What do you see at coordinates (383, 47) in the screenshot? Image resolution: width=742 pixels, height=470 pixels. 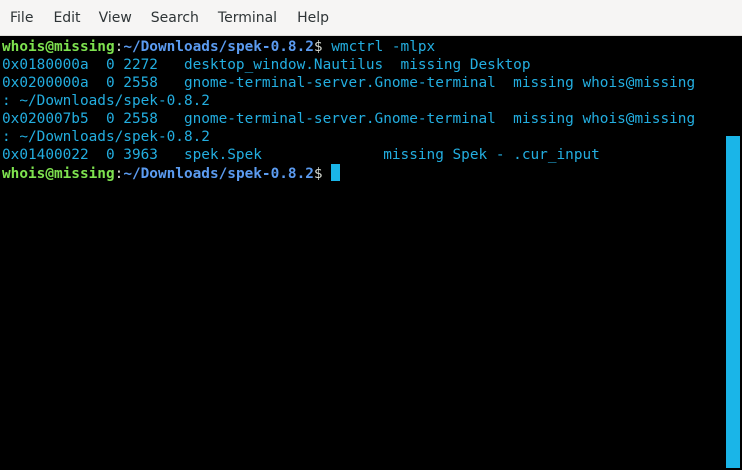 I see `command-text: wmctrl -mlpx` at bounding box center [383, 47].